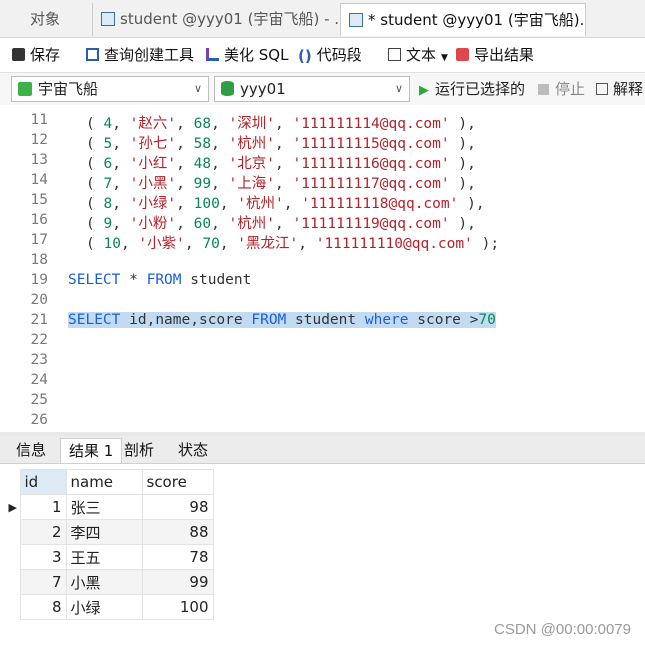 The height and width of the screenshot is (647, 645). What do you see at coordinates (39, 300) in the screenshot?
I see `line-number: 20` at bounding box center [39, 300].